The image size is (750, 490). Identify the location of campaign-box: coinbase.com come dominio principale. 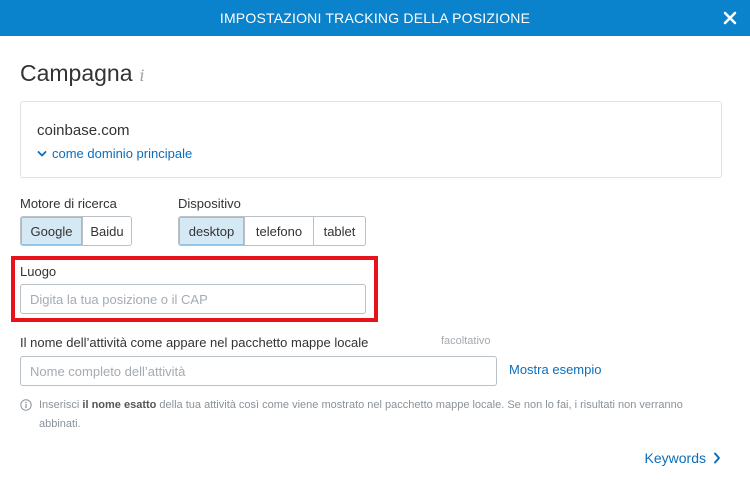
(371, 139).